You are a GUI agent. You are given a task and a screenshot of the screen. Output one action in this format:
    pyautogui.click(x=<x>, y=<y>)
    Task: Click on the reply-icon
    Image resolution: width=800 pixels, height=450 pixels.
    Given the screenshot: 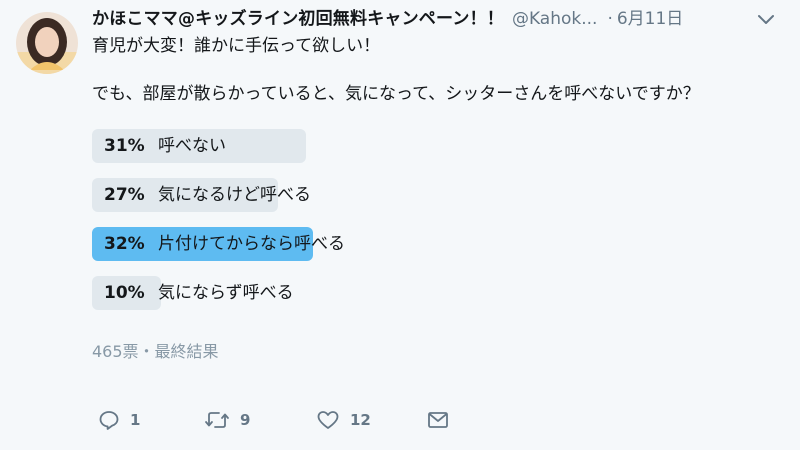 What is the action you would take?
    pyautogui.click(x=109, y=420)
    